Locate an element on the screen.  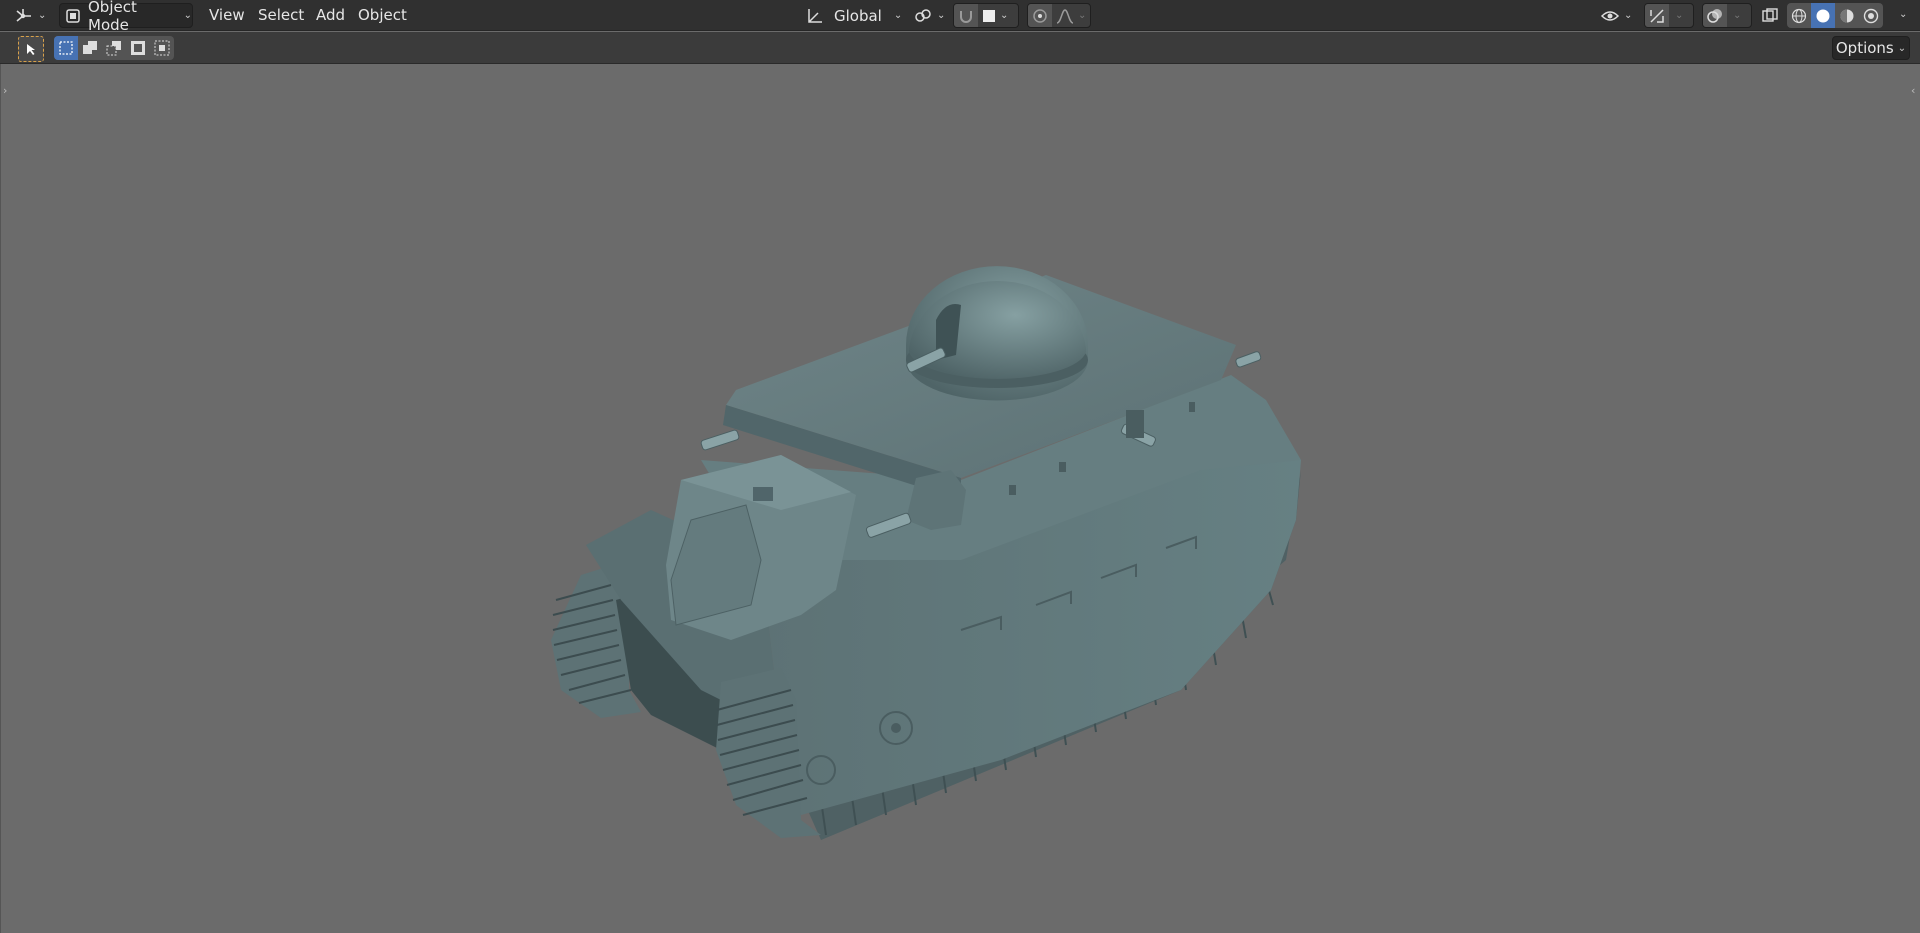
menu-add: Add is located at coordinates (330, 15).